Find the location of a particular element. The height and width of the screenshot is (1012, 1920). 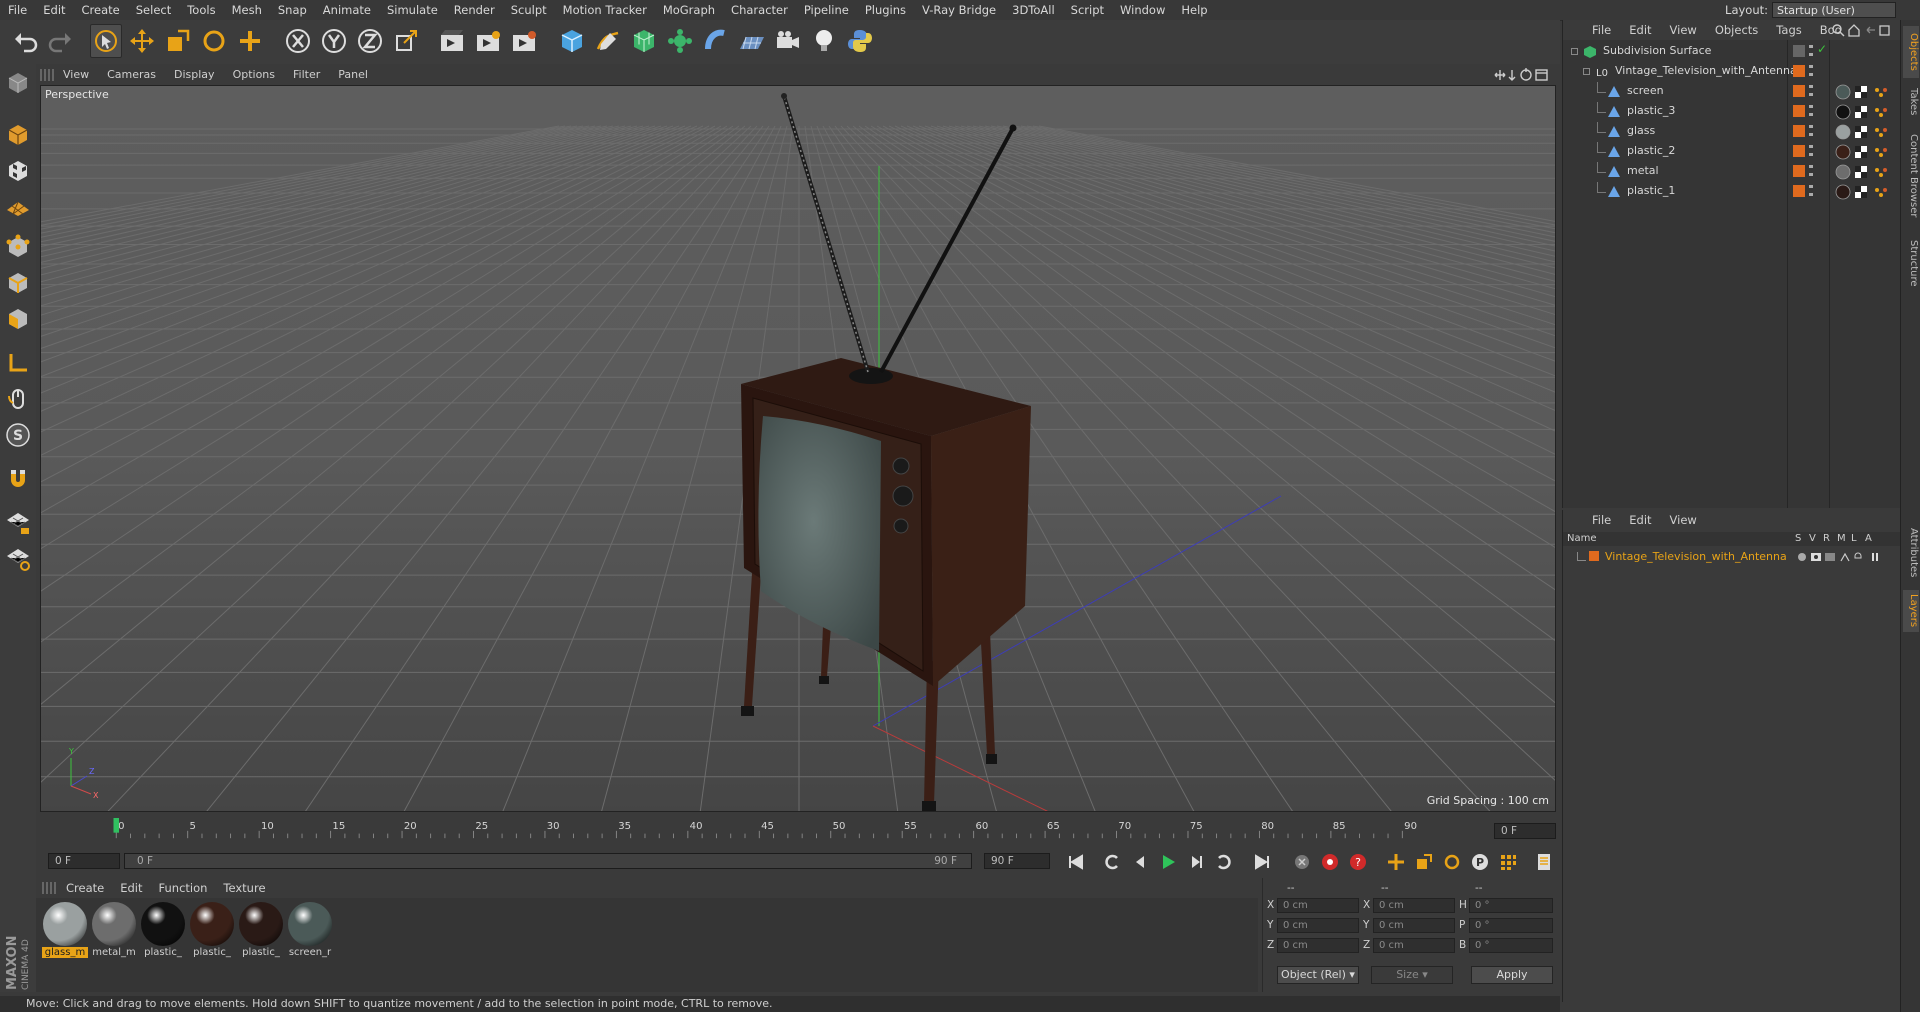

menu-character: Character is located at coordinates (759, 10).